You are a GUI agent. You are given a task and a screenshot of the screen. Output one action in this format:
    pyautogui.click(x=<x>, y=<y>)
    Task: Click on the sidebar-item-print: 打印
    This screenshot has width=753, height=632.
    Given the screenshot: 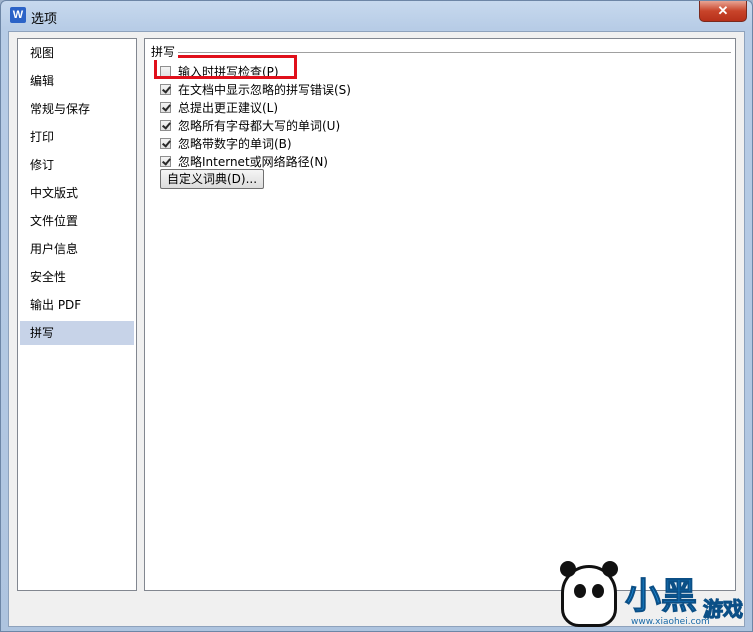 What is the action you would take?
    pyautogui.click(x=77, y=137)
    